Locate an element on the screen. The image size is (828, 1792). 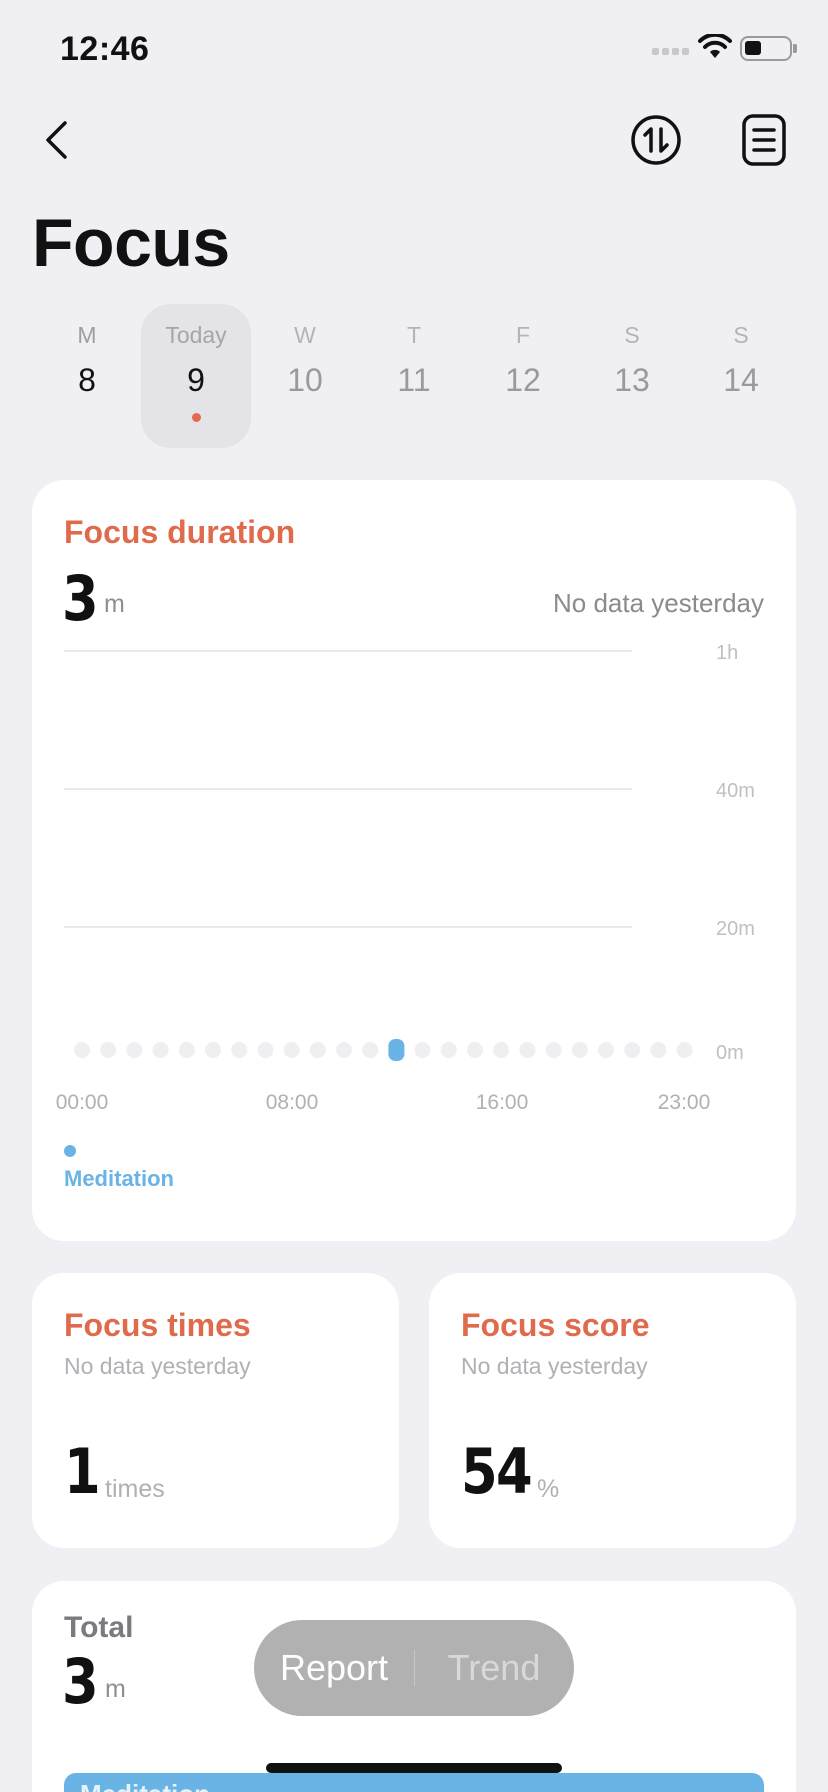
y-tick-label: 0m is located at coordinates (730, 1053).